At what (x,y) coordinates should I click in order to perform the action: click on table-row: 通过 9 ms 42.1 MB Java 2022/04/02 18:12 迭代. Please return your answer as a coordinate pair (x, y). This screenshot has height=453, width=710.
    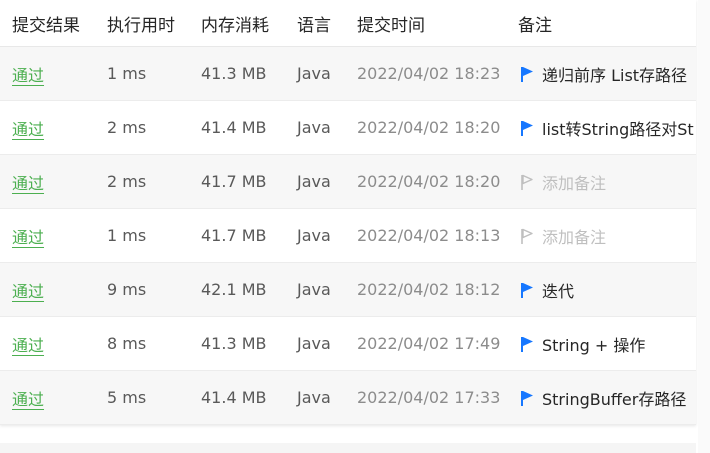
    Looking at the image, I should click on (348, 290).